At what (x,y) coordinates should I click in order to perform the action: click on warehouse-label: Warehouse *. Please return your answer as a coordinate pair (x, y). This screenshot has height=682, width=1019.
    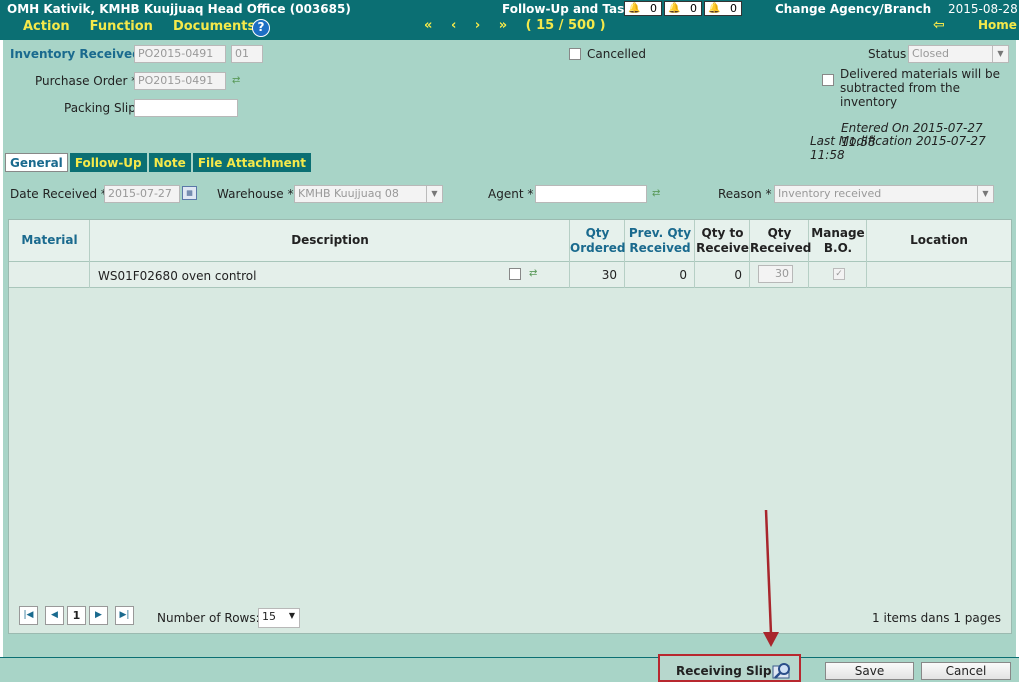
    Looking at the image, I should click on (255, 194).